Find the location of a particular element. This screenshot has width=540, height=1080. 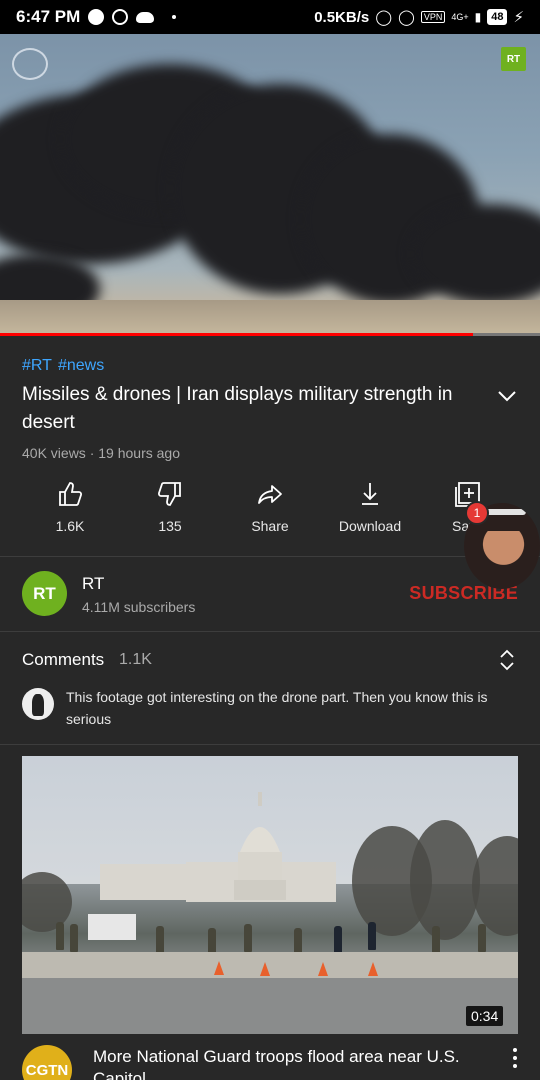

more-options-icon is located at coordinates (515, 1061).